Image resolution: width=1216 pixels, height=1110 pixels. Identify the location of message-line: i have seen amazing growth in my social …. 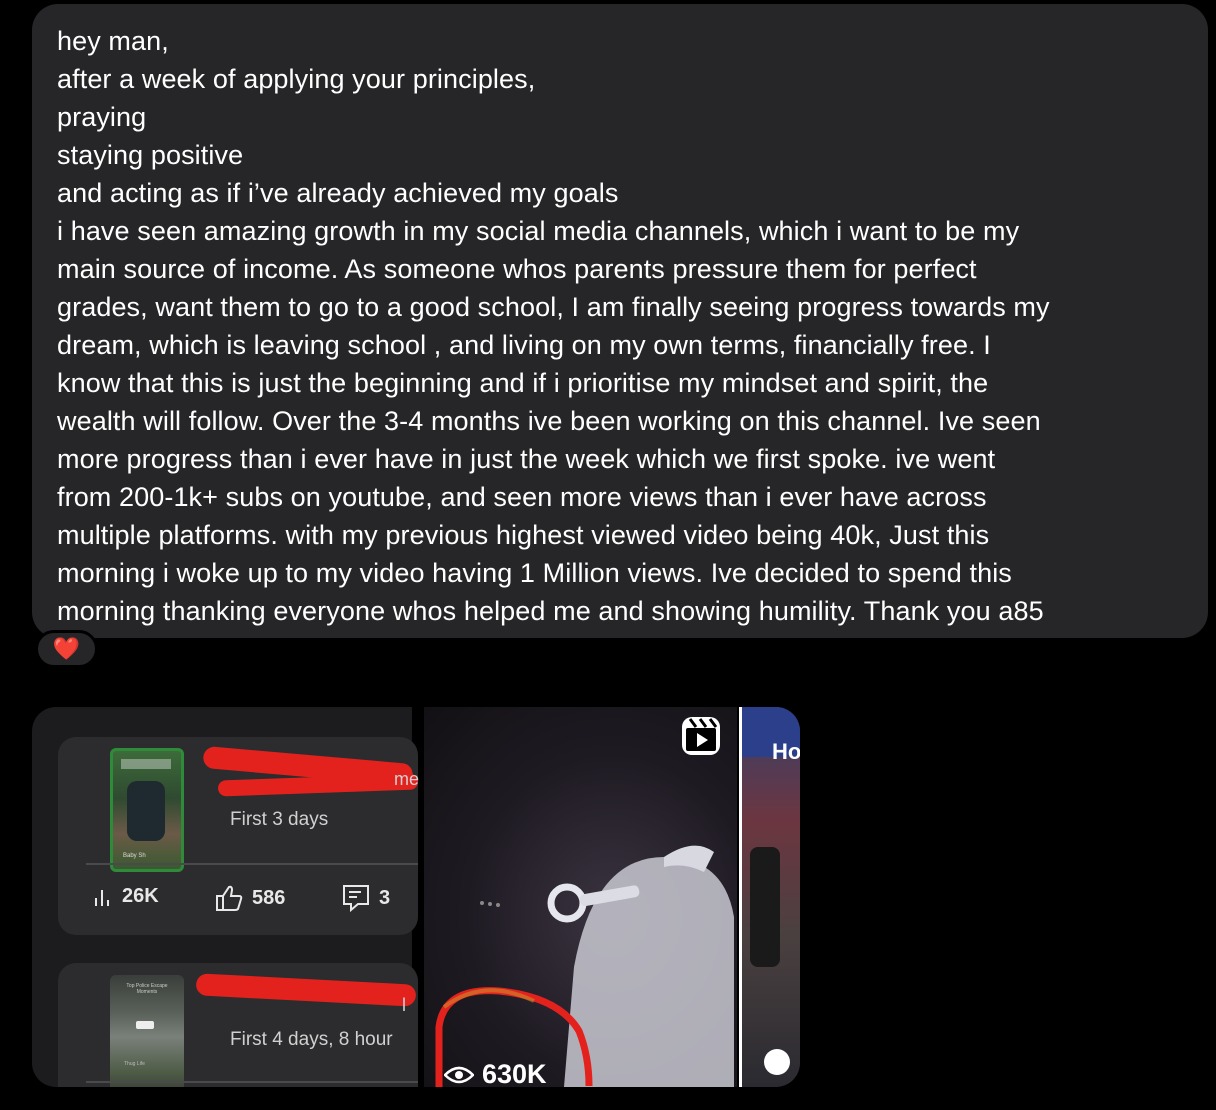
(538, 231).